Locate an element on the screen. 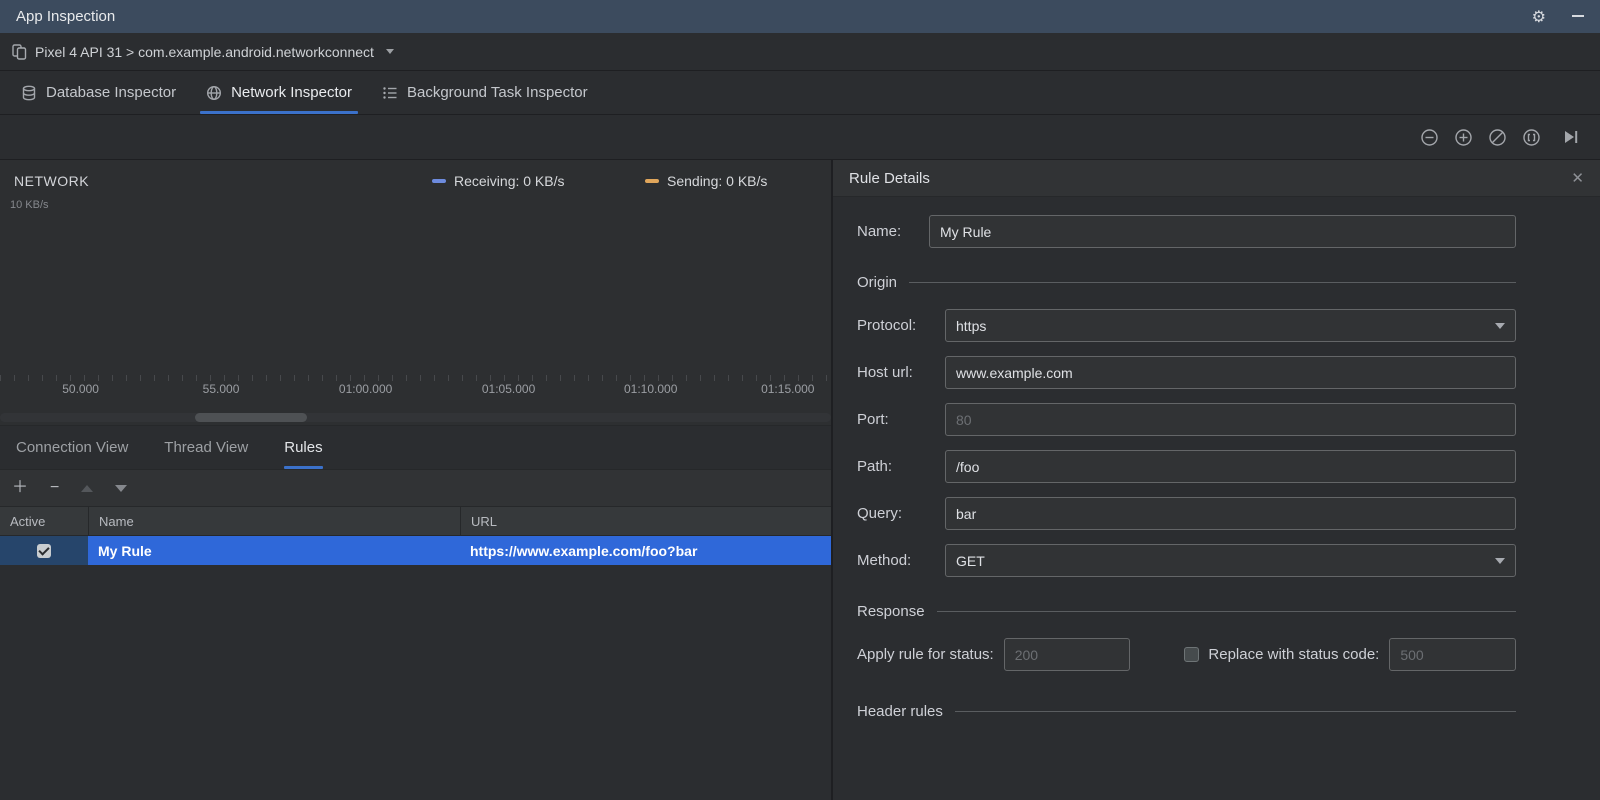  rule-url-cell: https://www.example.com/foo?bar is located at coordinates (645, 550).